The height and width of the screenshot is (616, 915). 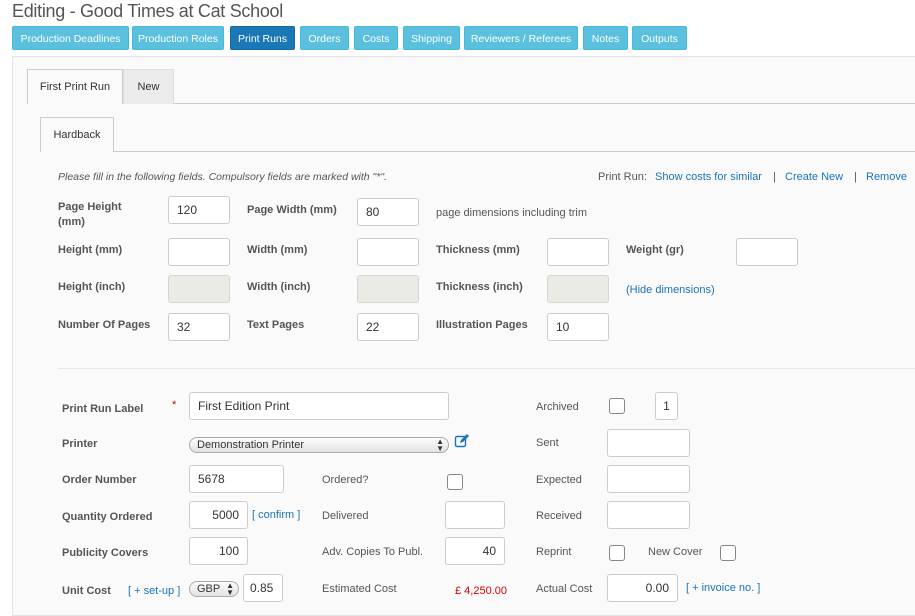 I want to click on weight-label: Weight (gr), so click(x=655, y=250).